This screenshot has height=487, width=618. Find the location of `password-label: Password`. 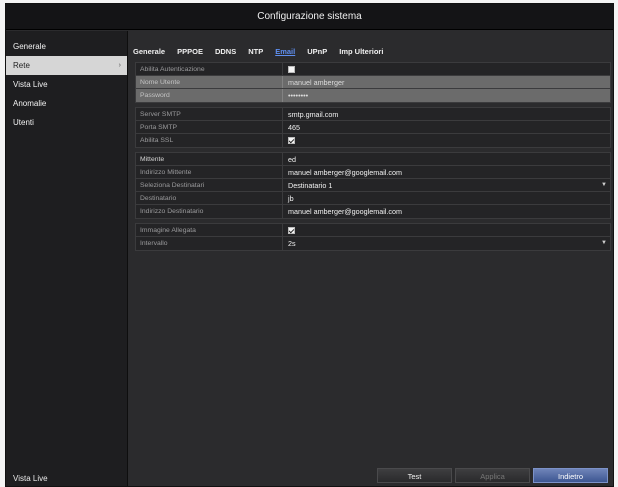

password-label: Password is located at coordinates (209, 95).